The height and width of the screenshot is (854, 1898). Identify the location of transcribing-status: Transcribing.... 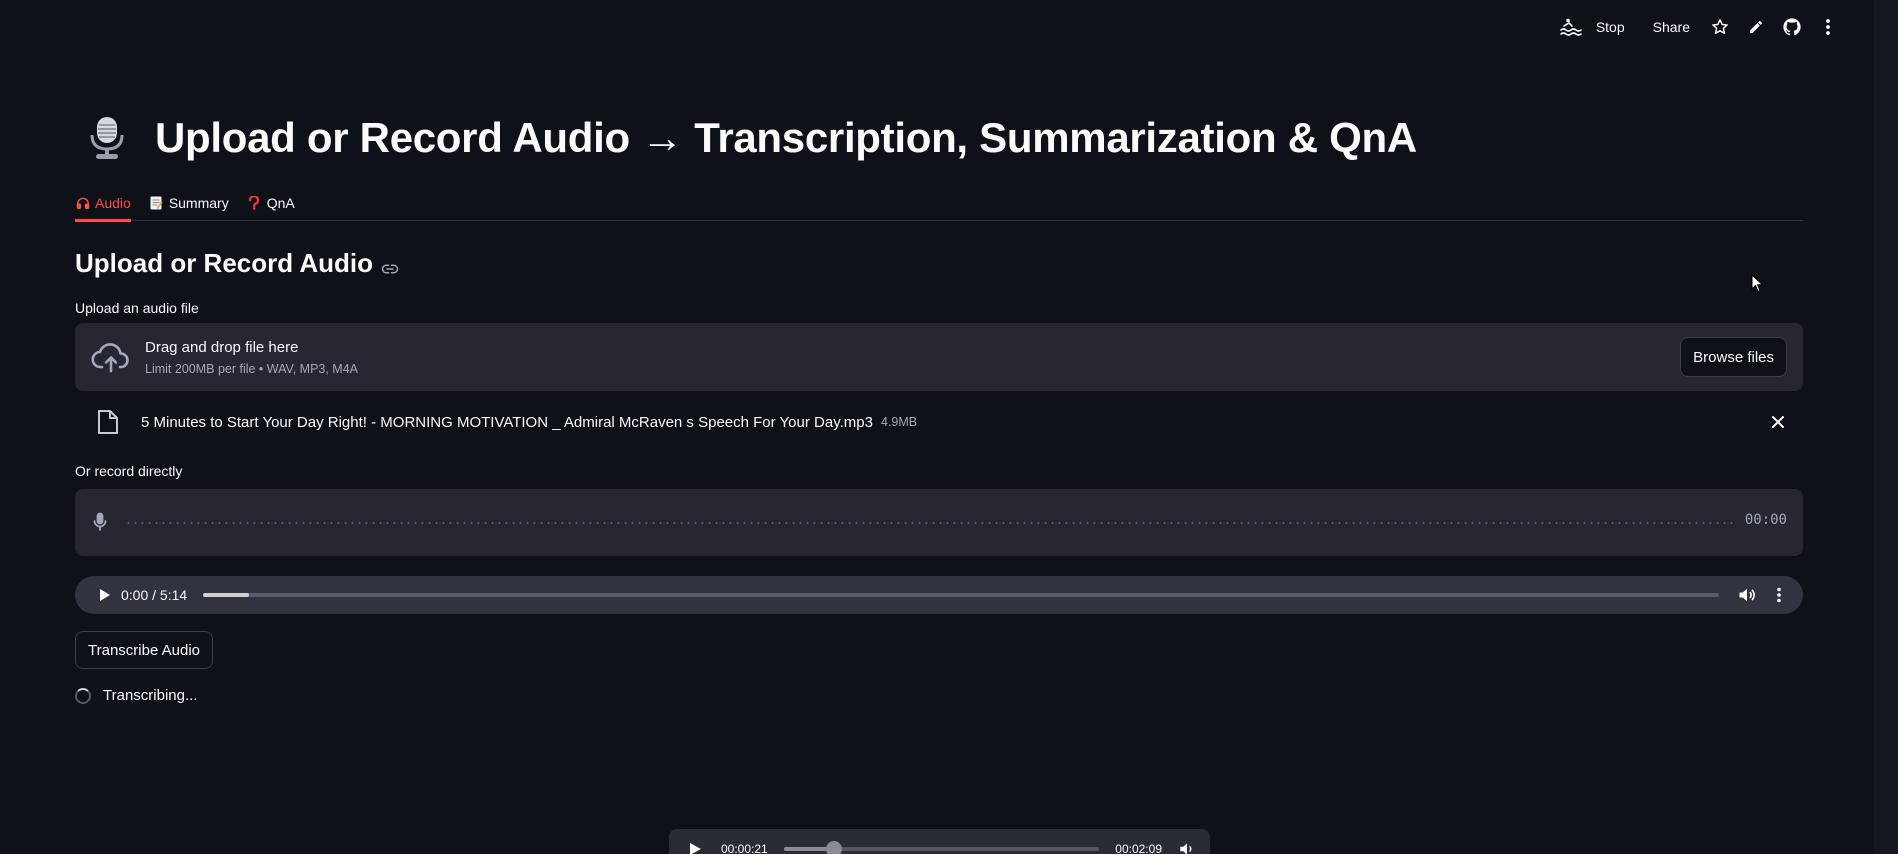
(136, 695).